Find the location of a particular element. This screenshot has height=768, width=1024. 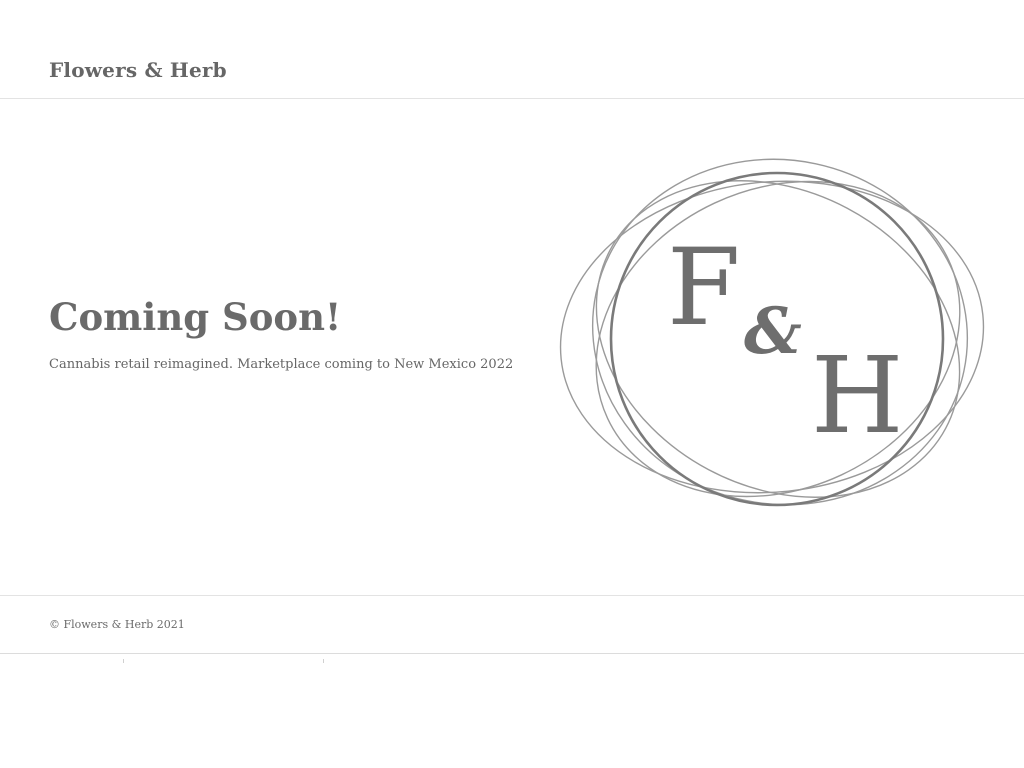

logo-letter-h: H is located at coordinates (857, 395).